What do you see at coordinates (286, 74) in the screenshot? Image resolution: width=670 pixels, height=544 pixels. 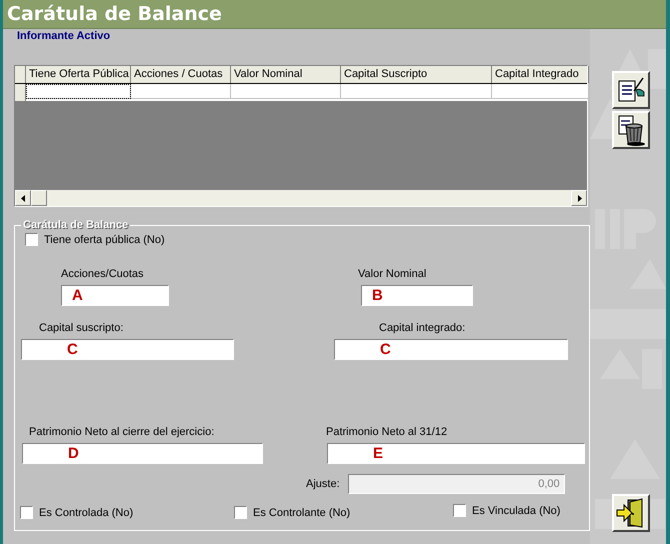 I see `column-header: Valor Nominal` at bounding box center [286, 74].